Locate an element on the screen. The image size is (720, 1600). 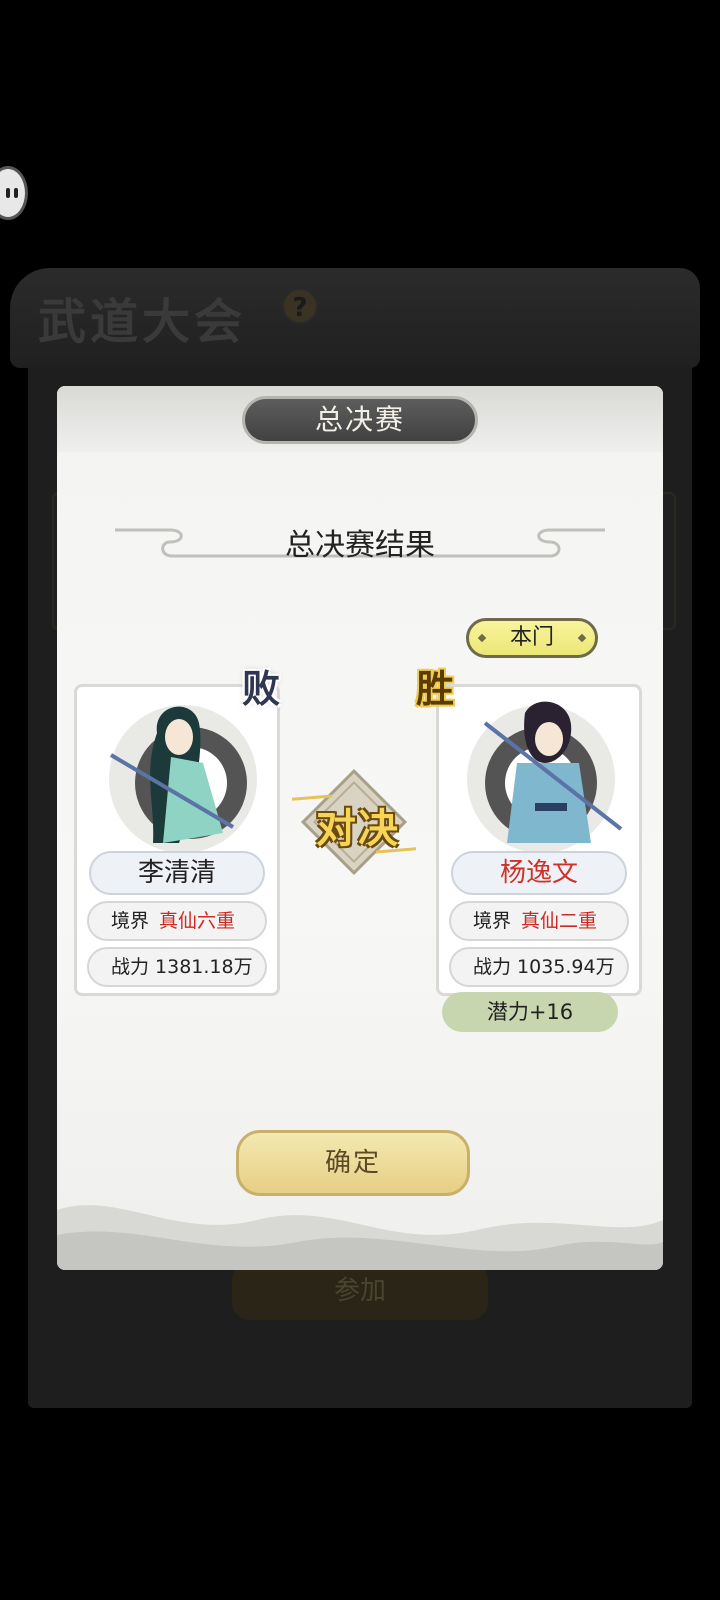
fighter-card-winner: 杨逸文 境界 真仙二重 战力 1035.94万 is located at coordinates (539, 840).